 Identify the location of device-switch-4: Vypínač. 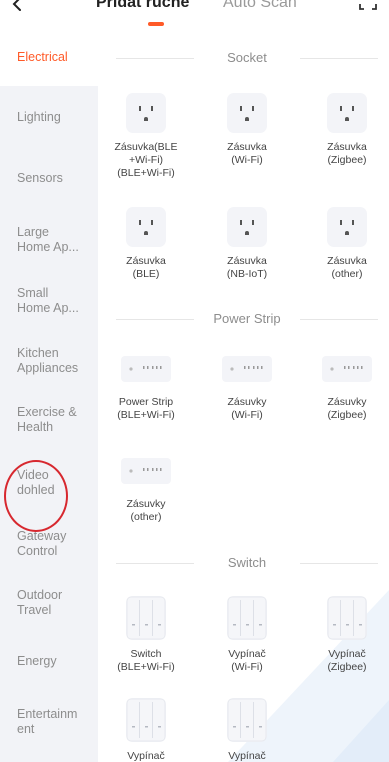
(146, 730).